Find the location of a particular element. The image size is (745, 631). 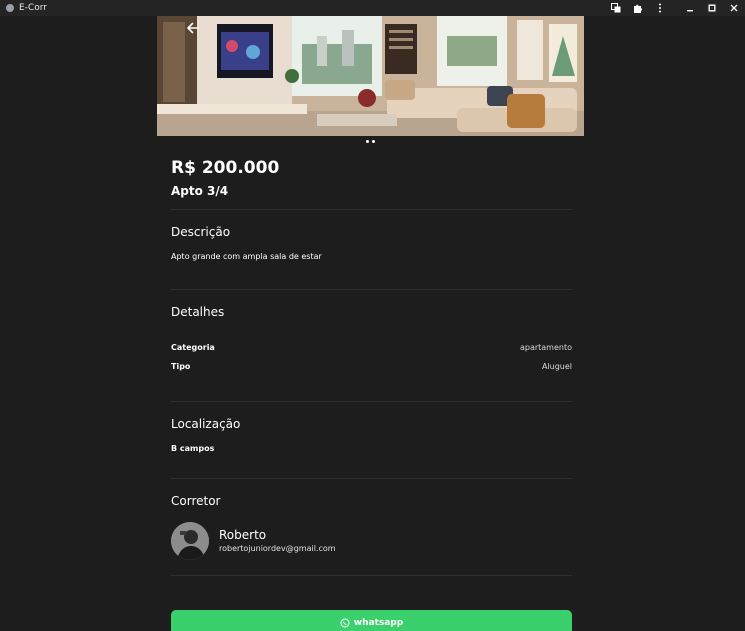

listing-photo-carousel is located at coordinates (370, 76).